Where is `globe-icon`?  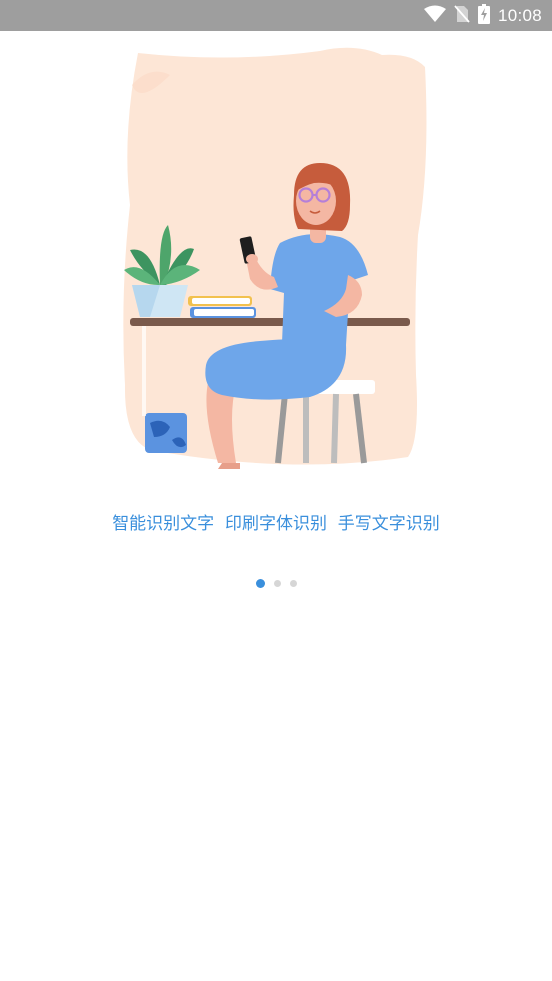
globe-icon is located at coordinates (166, 433).